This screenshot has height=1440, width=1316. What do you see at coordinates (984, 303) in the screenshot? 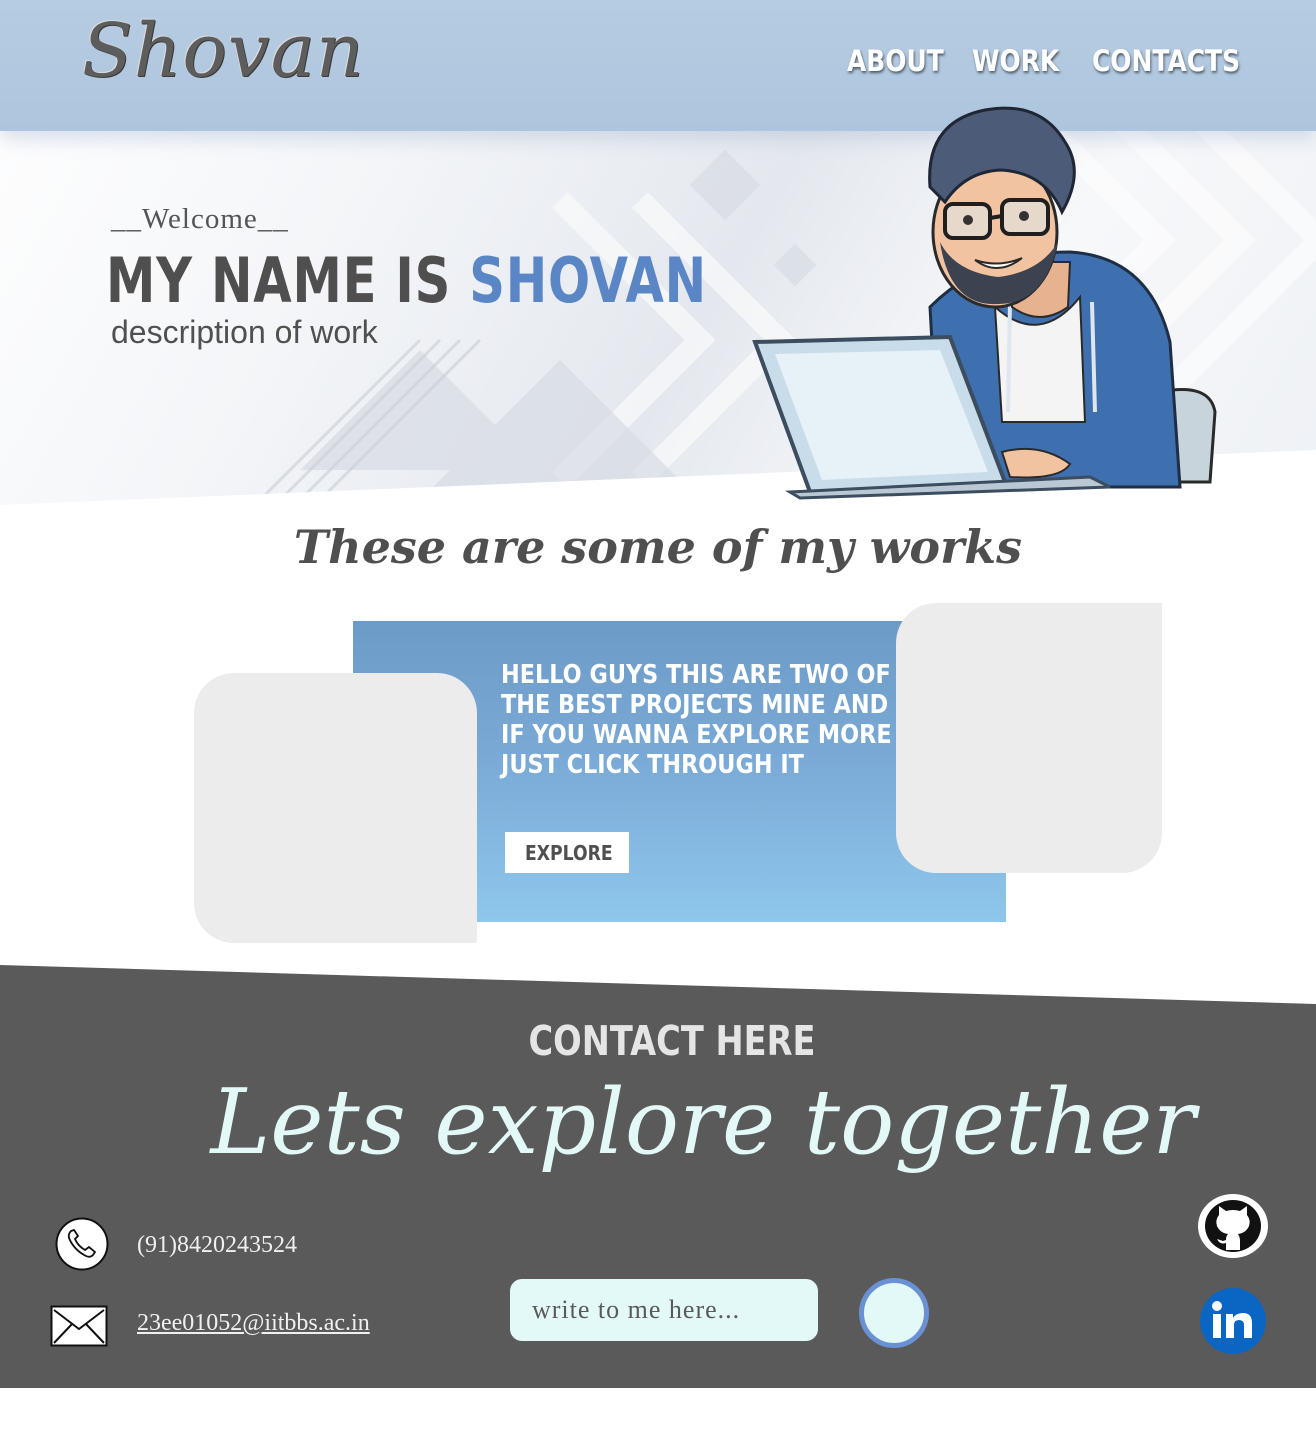
I see `developer-illustration` at bounding box center [984, 303].